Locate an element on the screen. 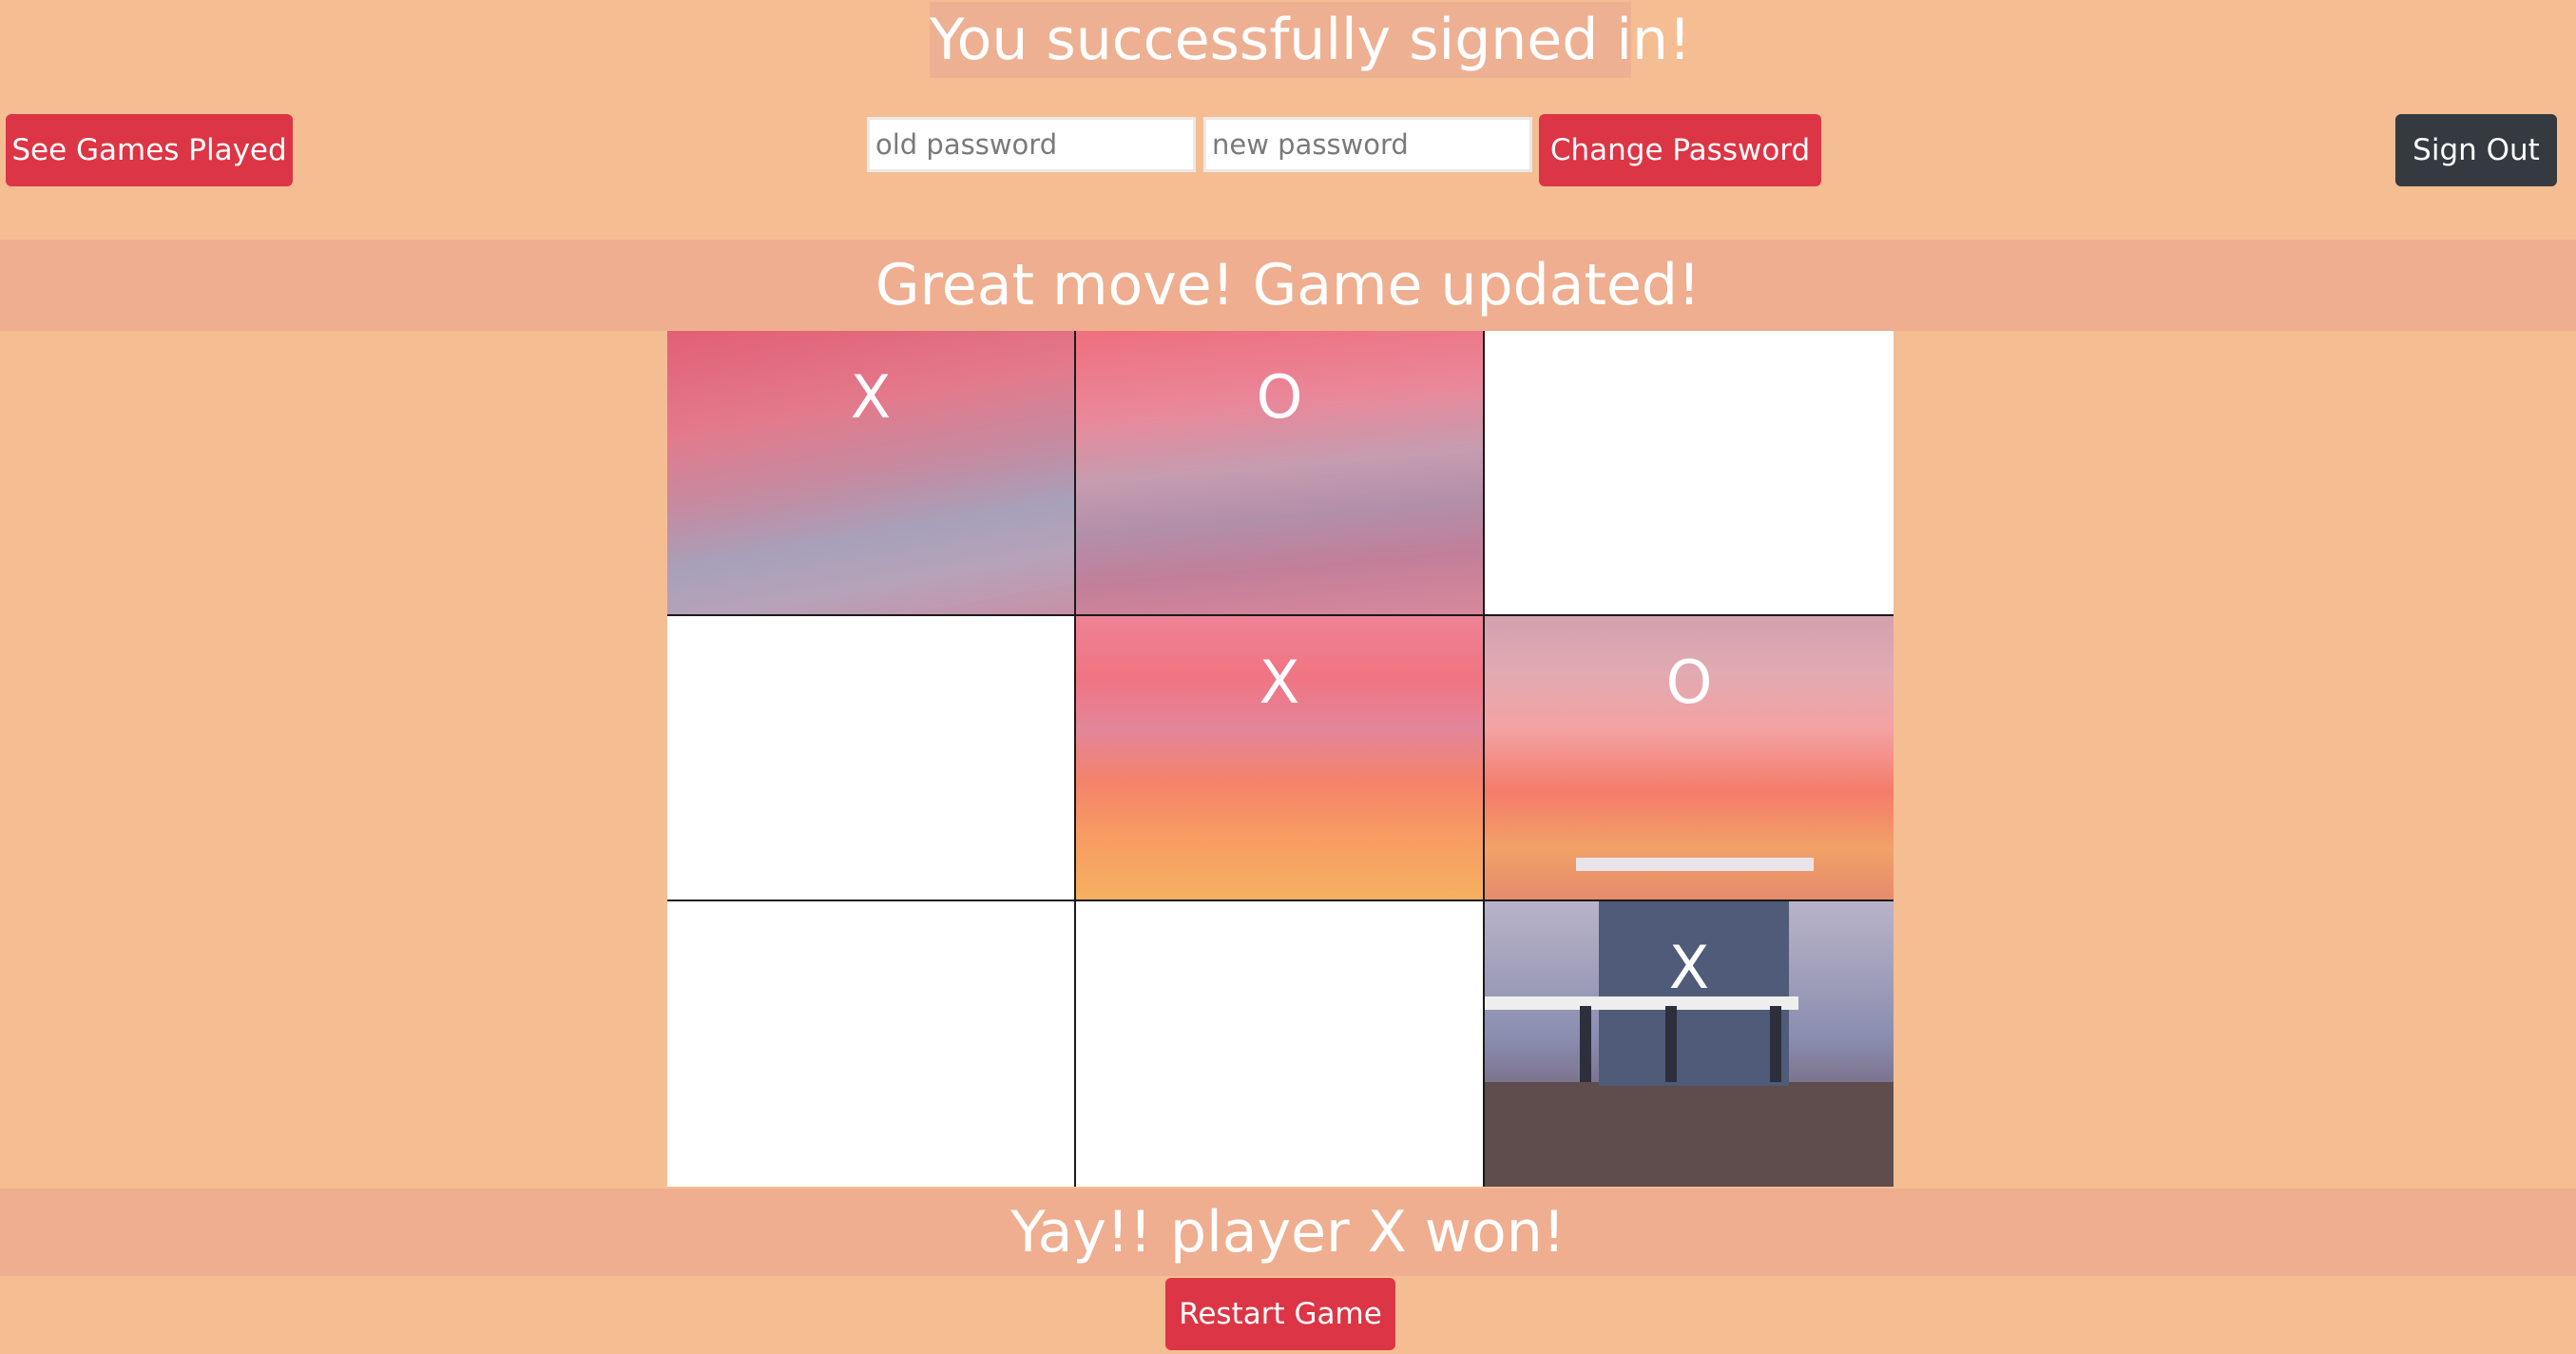  new-password-input is located at coordinates (1368, 145).